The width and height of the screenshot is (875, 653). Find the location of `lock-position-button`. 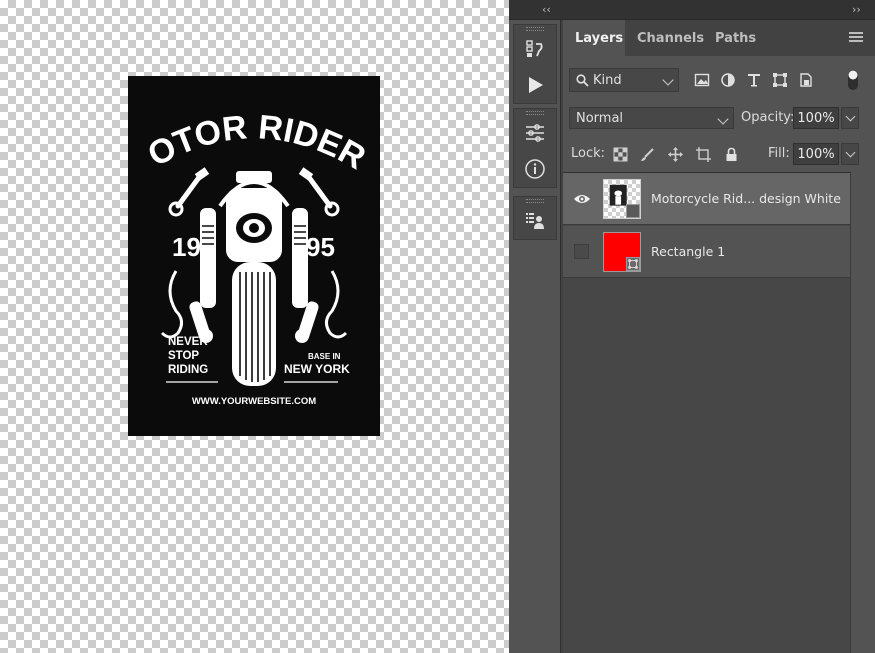

lock-position-button is located at coordinates (675, 154).